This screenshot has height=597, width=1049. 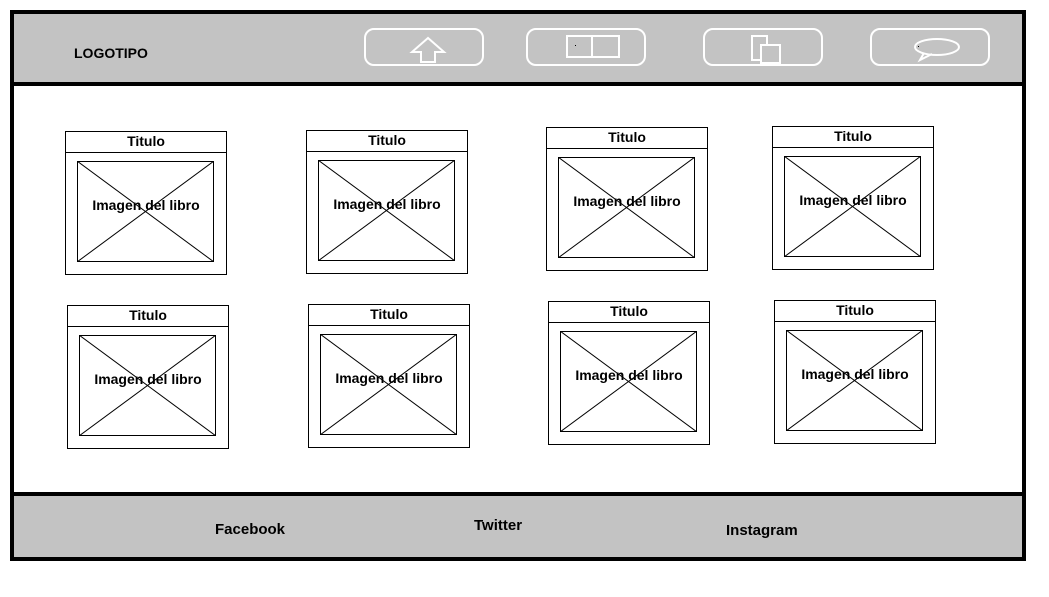 I want to click on logo: LOGOTIPO, so click(x=111, y=53).